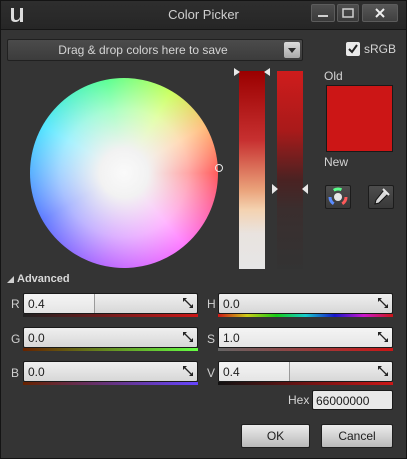 Image resolution: width=407 pixels, height=459 pixels. I want to click on hue-channel-field: 0.0, so click(305, 303).